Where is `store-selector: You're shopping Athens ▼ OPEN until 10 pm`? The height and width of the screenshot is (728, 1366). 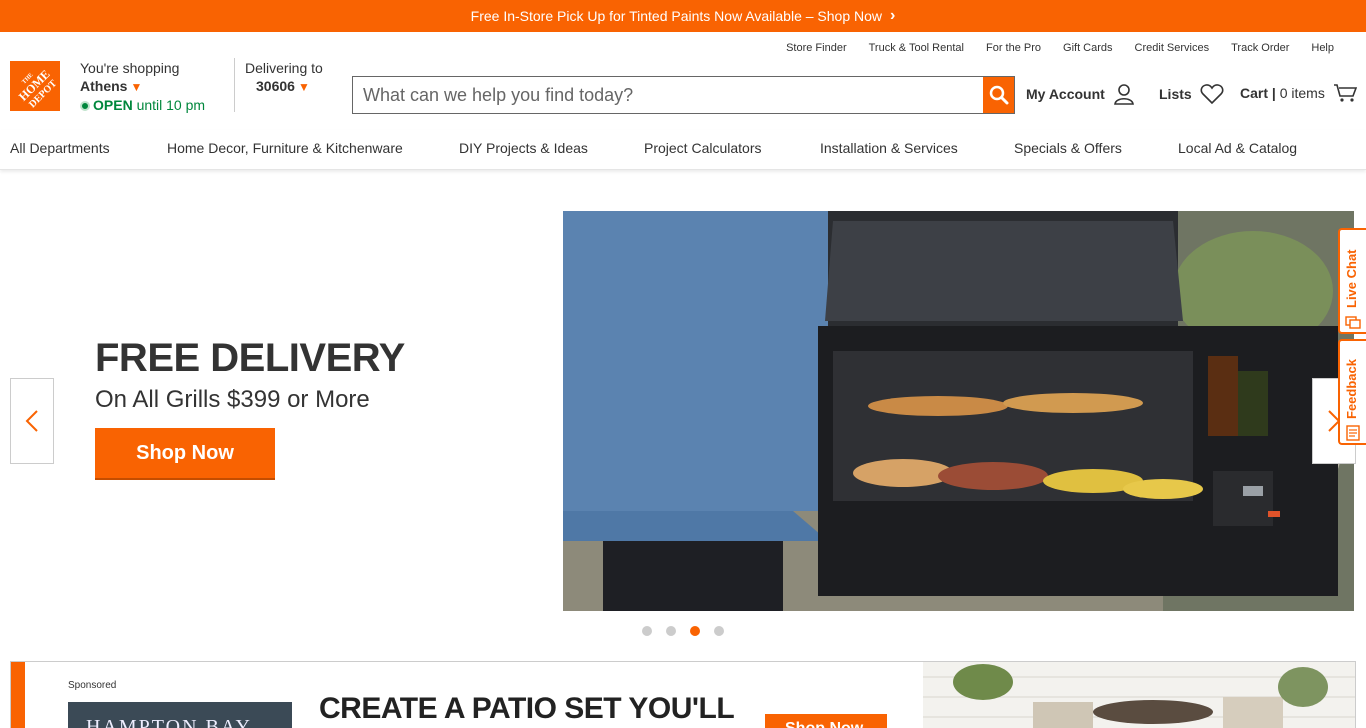 store-selector: You're shopping Athens ▼ OPEN until 10 pm is located at coordinates (142, 86).